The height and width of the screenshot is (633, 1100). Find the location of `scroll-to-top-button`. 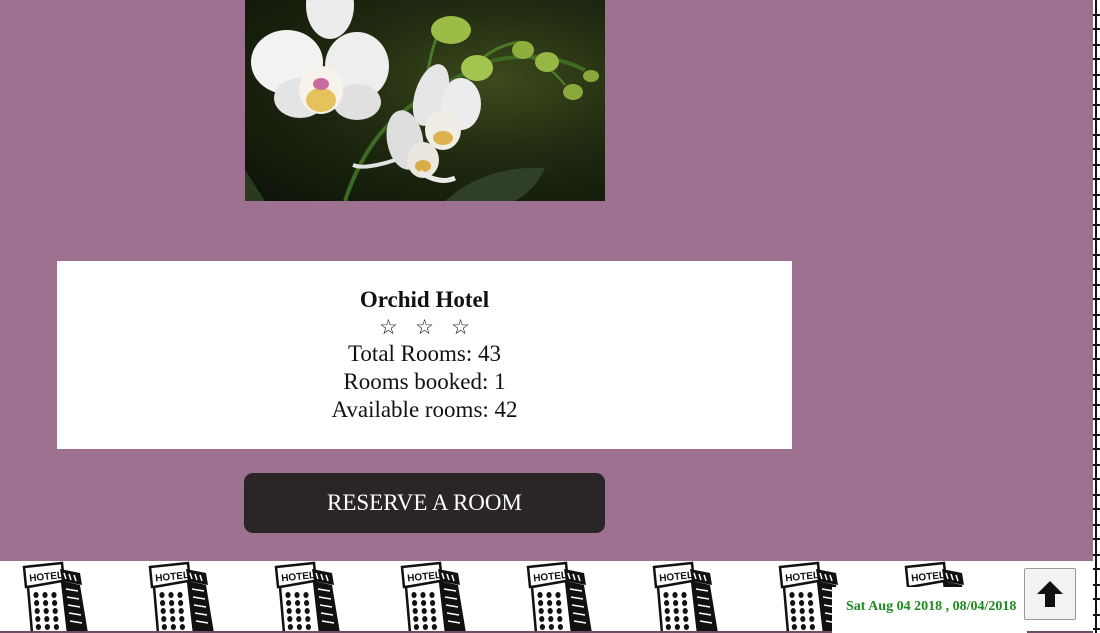

scroll-to-top-button is located at coordinates (1050, 594).